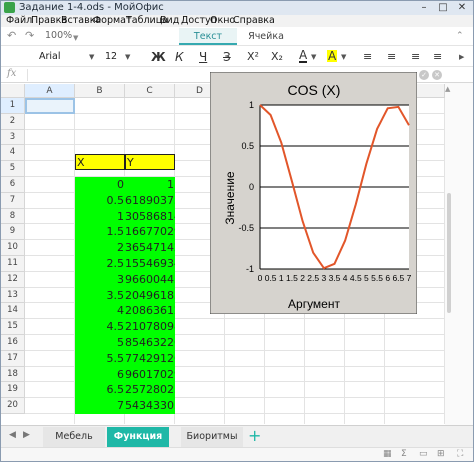  I want to click on active-cell-a1, so click(50, 106).